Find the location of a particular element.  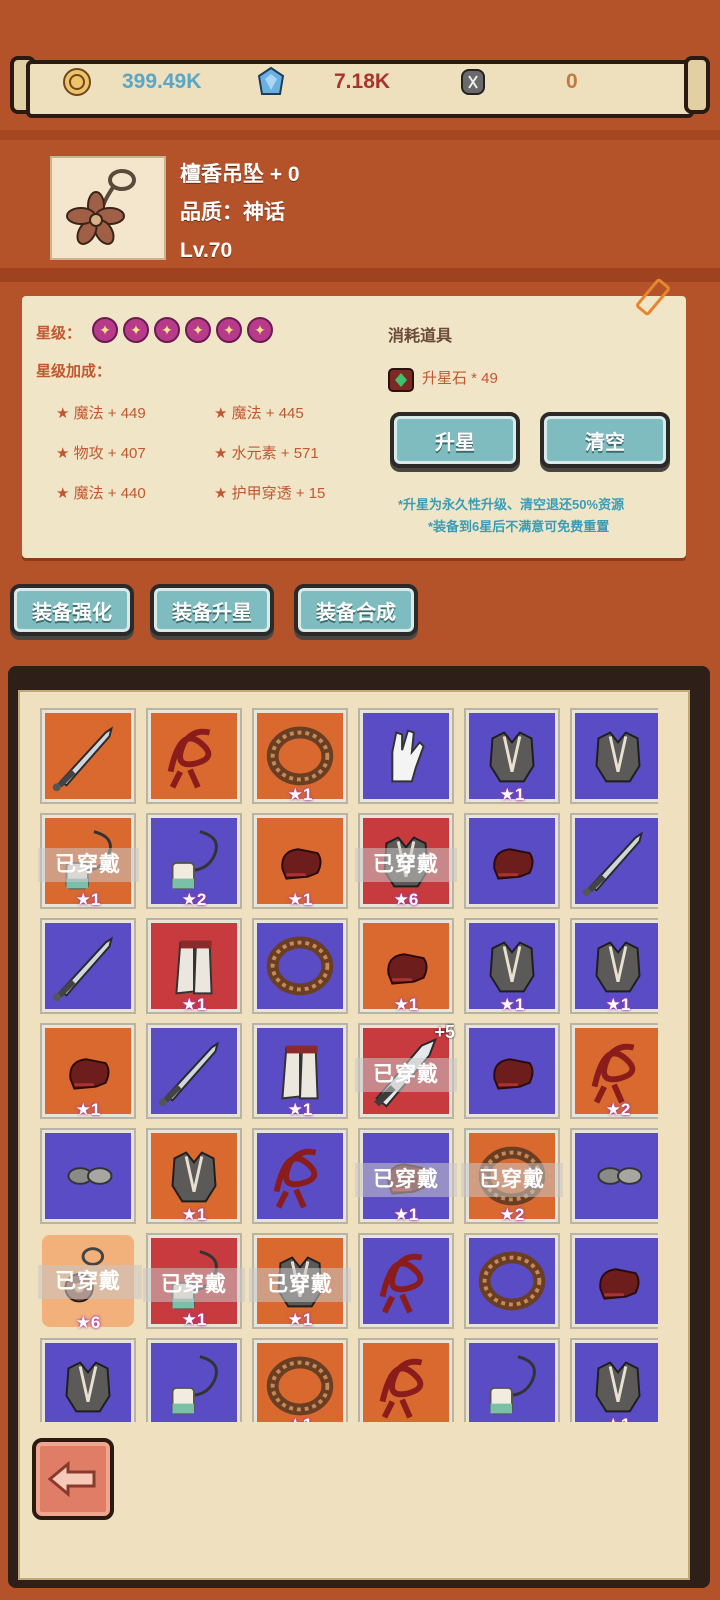

consume-label: 消耗道具 is located at coordinates (420, 336).